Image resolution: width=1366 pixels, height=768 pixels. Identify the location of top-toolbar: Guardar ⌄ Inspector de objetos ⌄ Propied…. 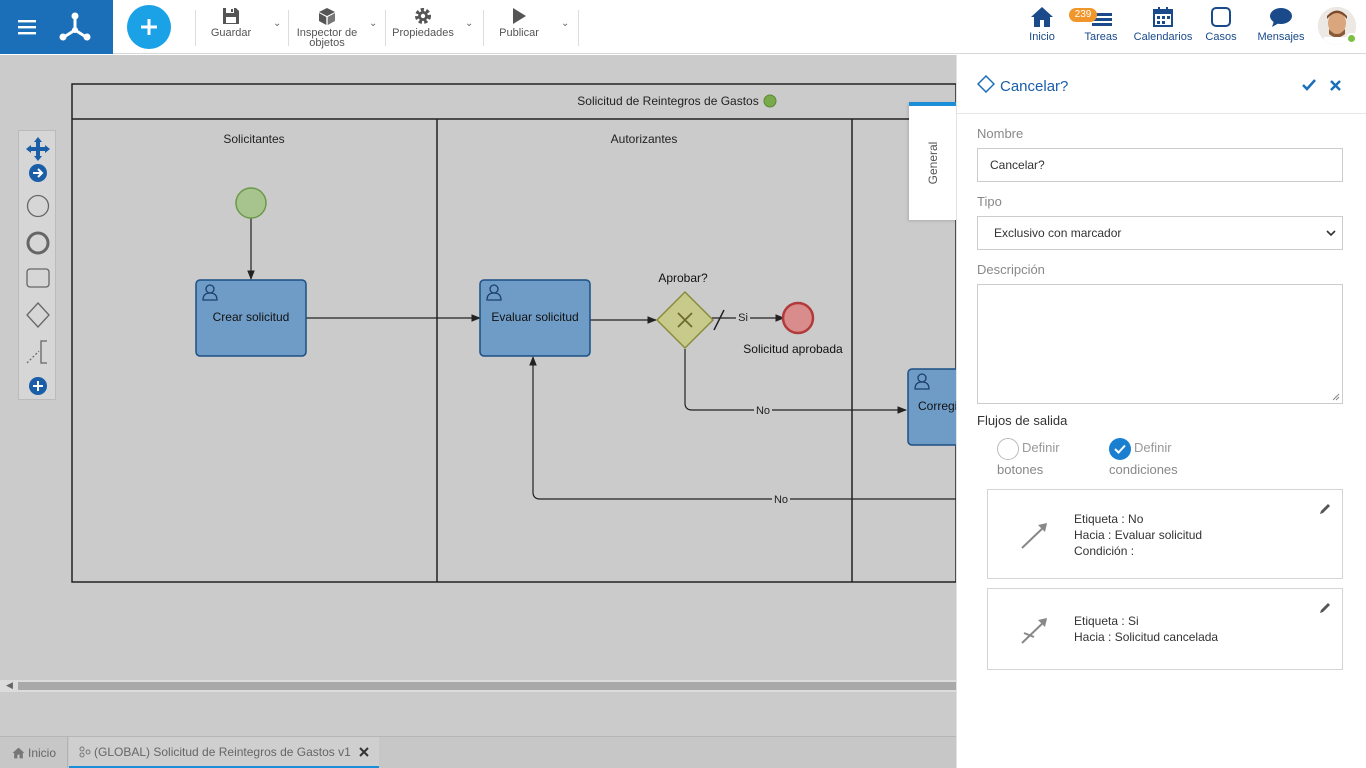
(683, 27).